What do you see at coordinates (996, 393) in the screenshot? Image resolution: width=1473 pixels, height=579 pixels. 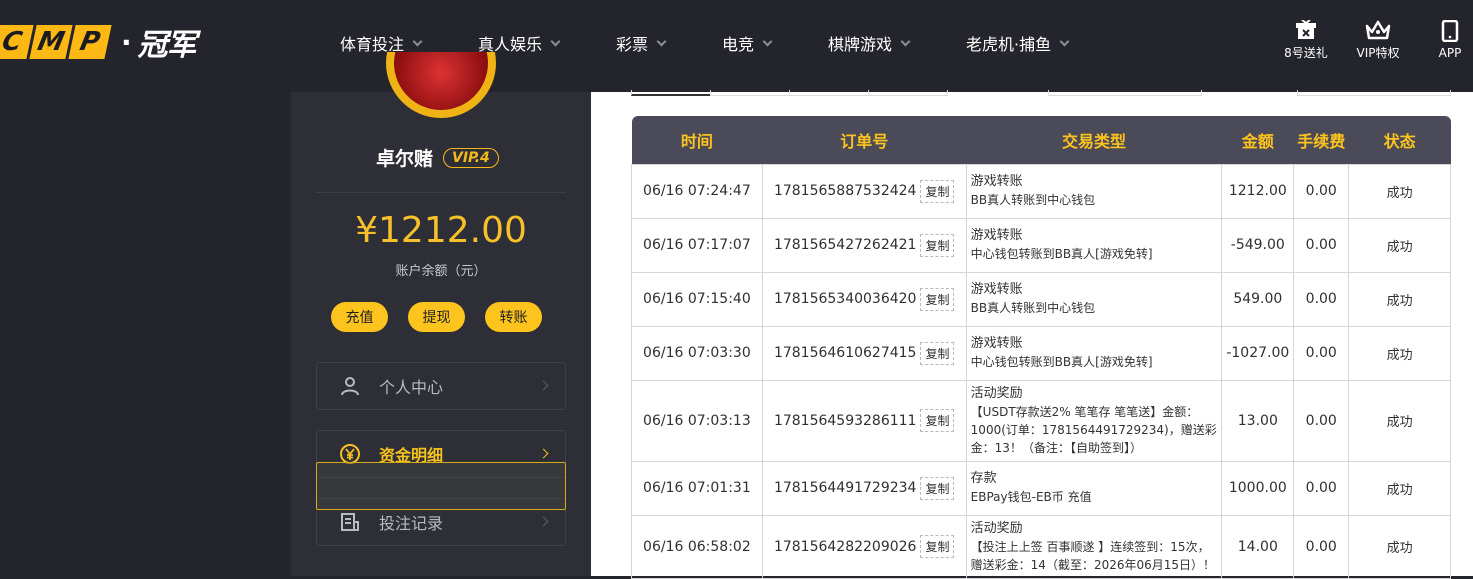 I see `type-title: 活动奖励` at bounding box center [996, 393].